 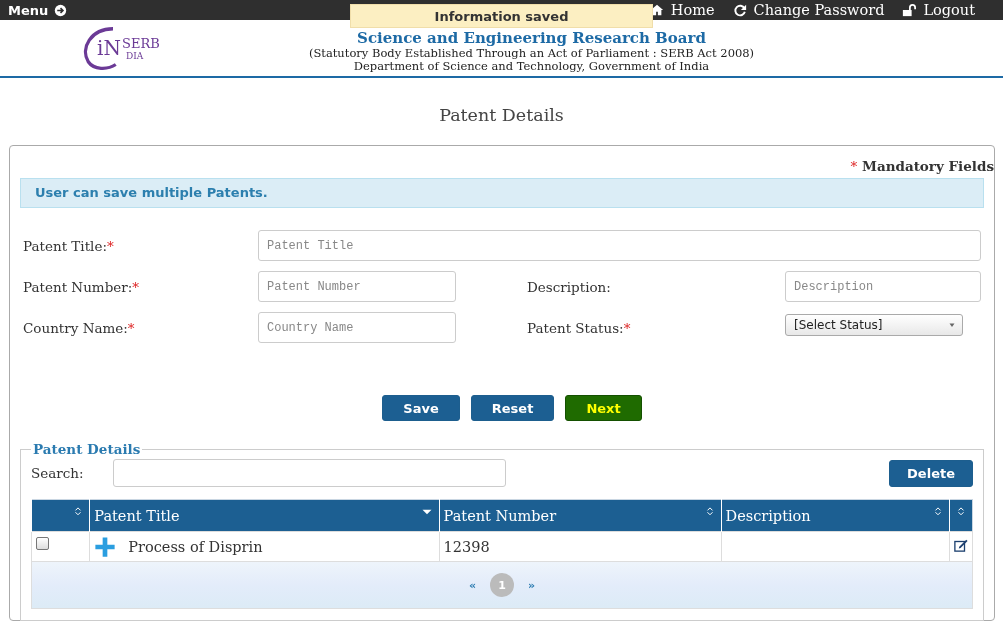 I want to click on field-label: Country Name:, so click(x=75, y=327).